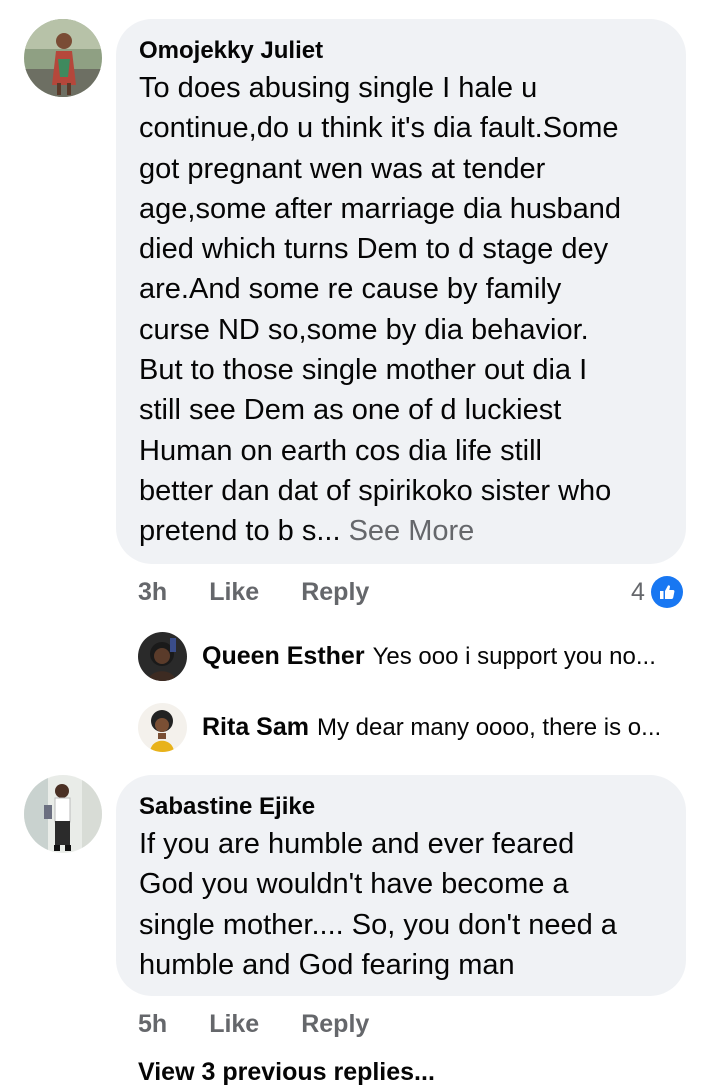 Image resolution: width=710 pixels, height=1087 pixels. Describe the element at coordinates (340, 450) in the screenshot. I see `comment-line: Human on earth cos dia life still` at that location.